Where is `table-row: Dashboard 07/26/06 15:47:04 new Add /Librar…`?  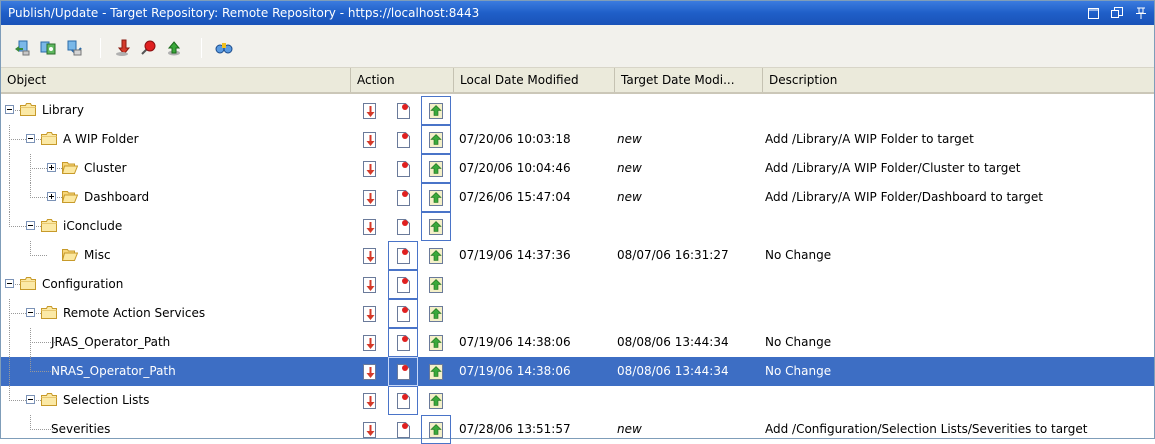
table-row: Dashboard 07/26/06 15:47:04 new Add /Librar… is located at coordinates (577, 197).